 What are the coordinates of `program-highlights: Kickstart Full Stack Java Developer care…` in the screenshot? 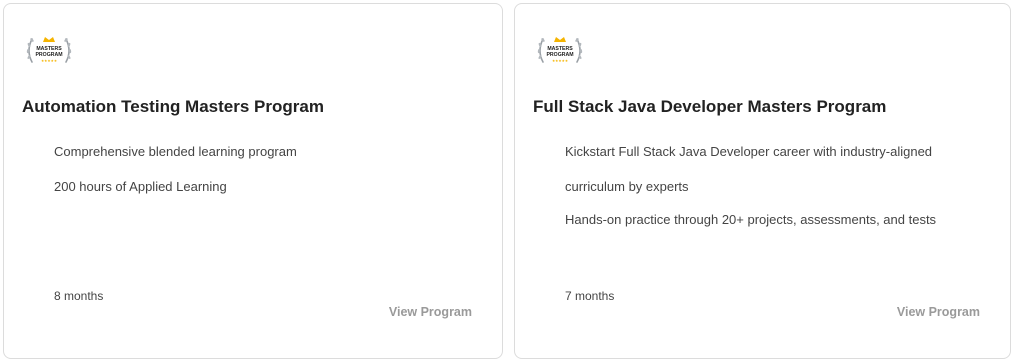 It's located at (750, 194).